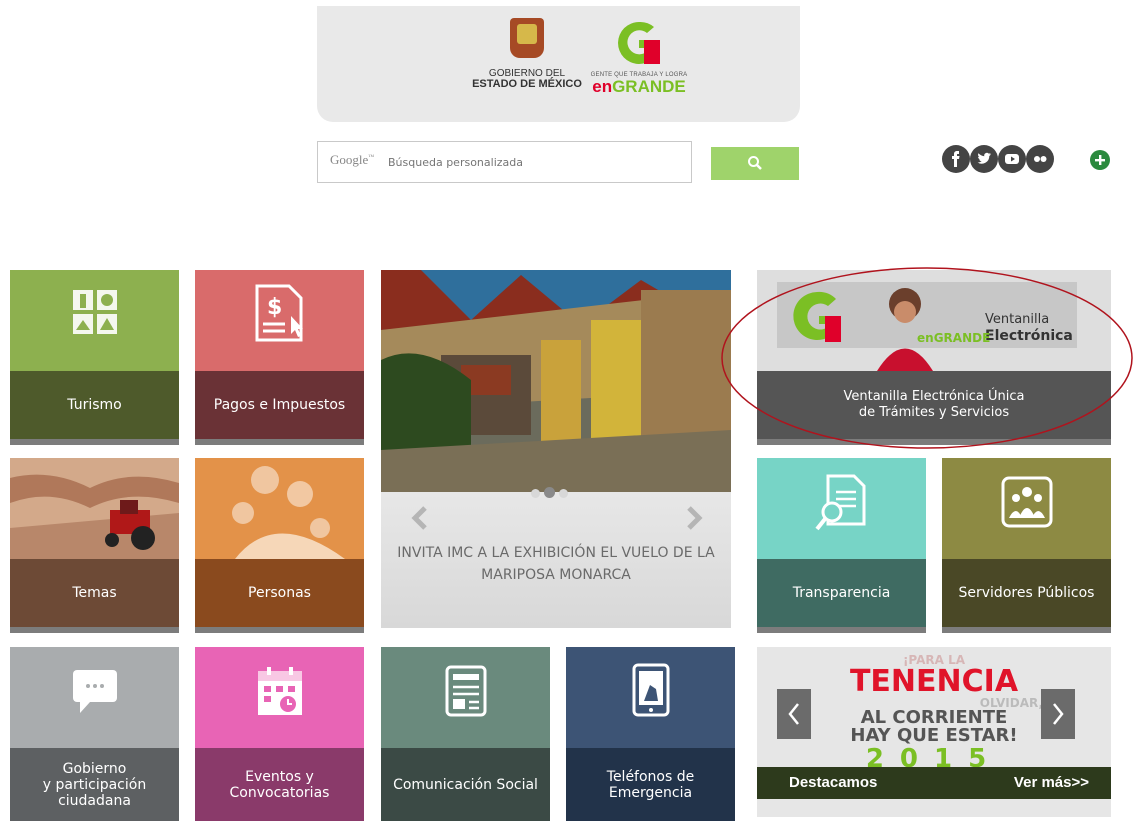 Image resolution: width=1138 pixels, height=821 pixels. What do you see at coordinates (465, 784) in the screenshot?
I see `tile-label: Comunicación Social` at bounding box center [465, 784].